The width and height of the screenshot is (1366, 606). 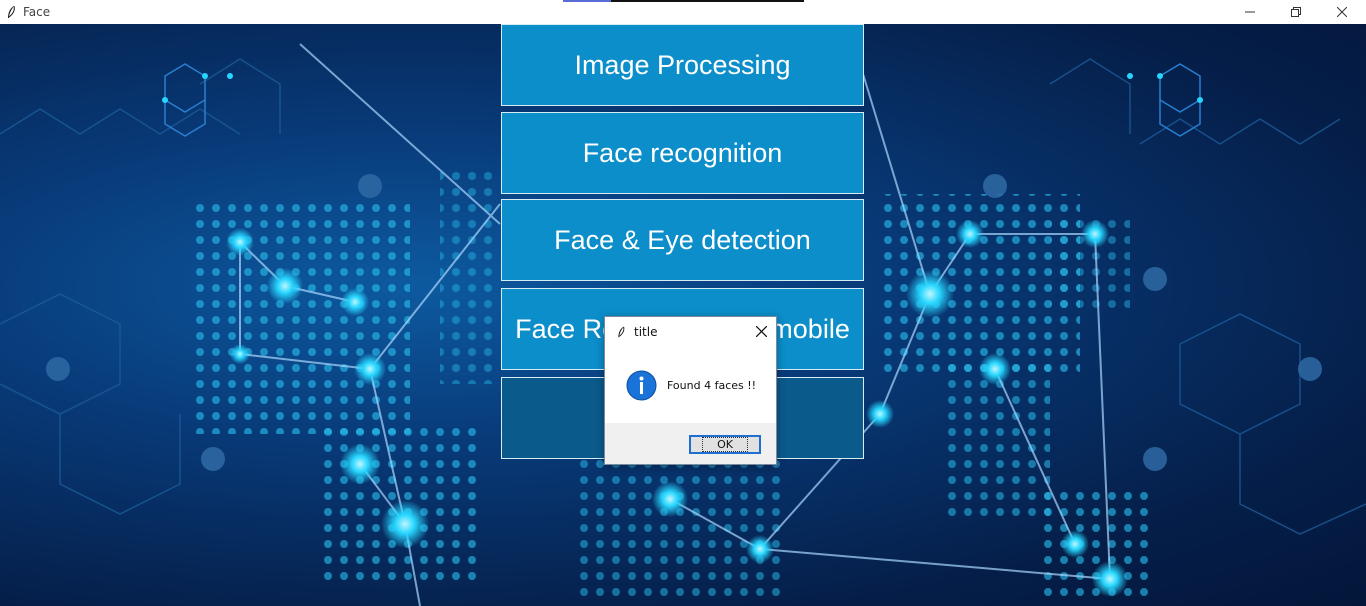 I want to click on dialog-body: Found 4 faces !!, so click(x=690, y=385).